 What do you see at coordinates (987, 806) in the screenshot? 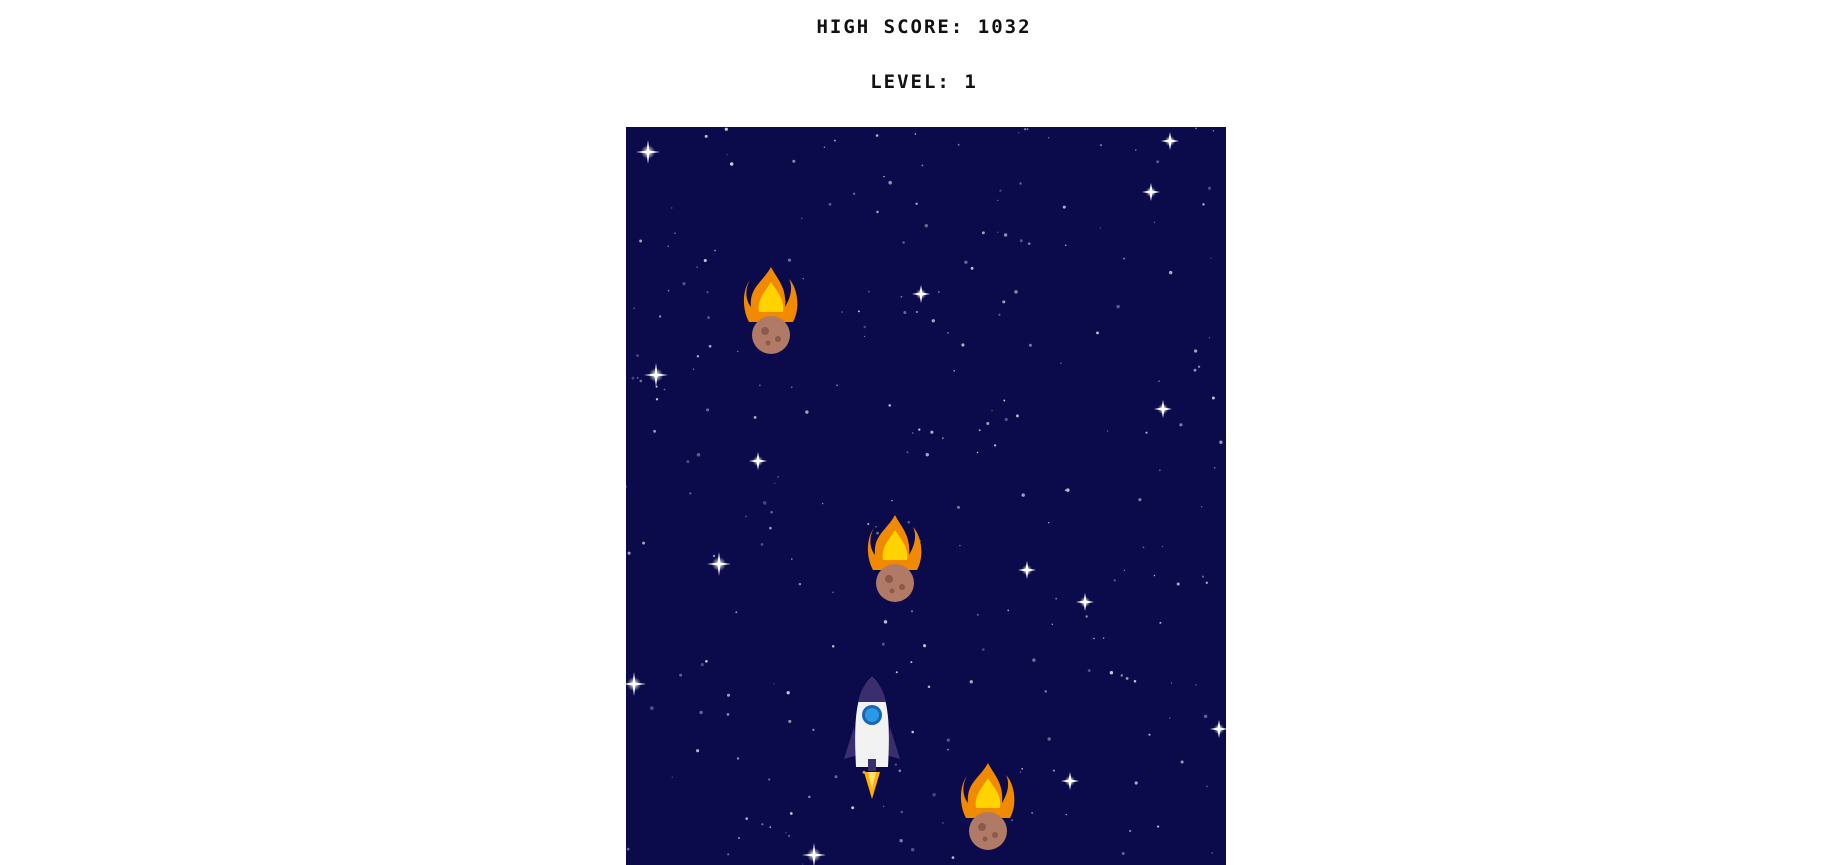
I see `flaming-asteroid-icon` at bounding box center [987, 806].